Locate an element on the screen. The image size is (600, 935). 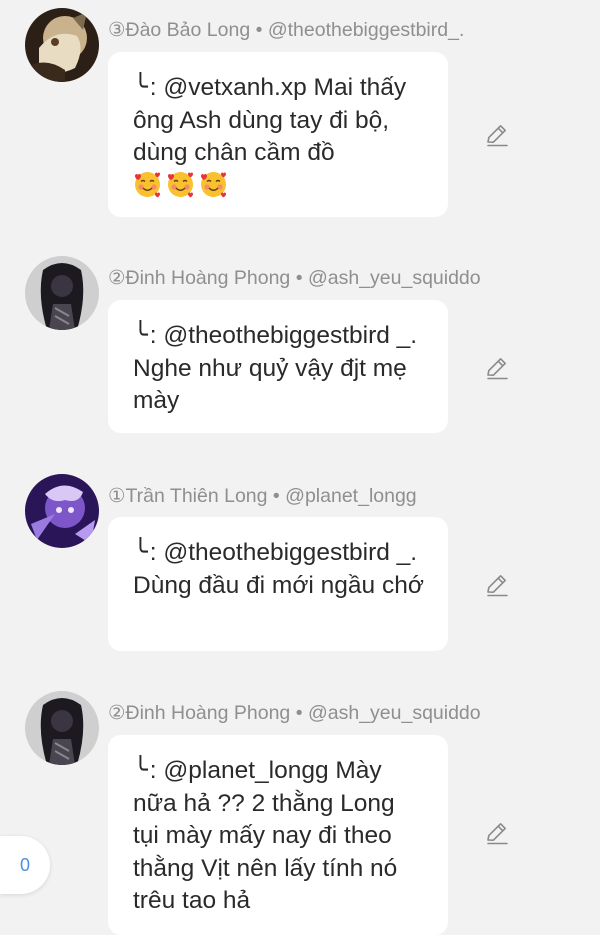
author-name: ①Trần Thiên Long is located at coordinates (188, 496).